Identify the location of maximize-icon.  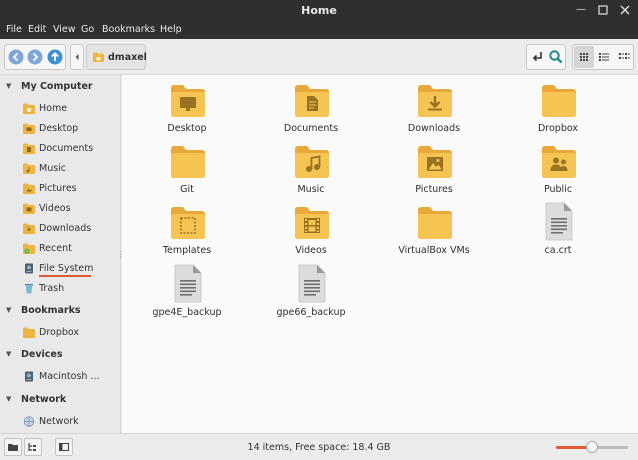
(603, 10).